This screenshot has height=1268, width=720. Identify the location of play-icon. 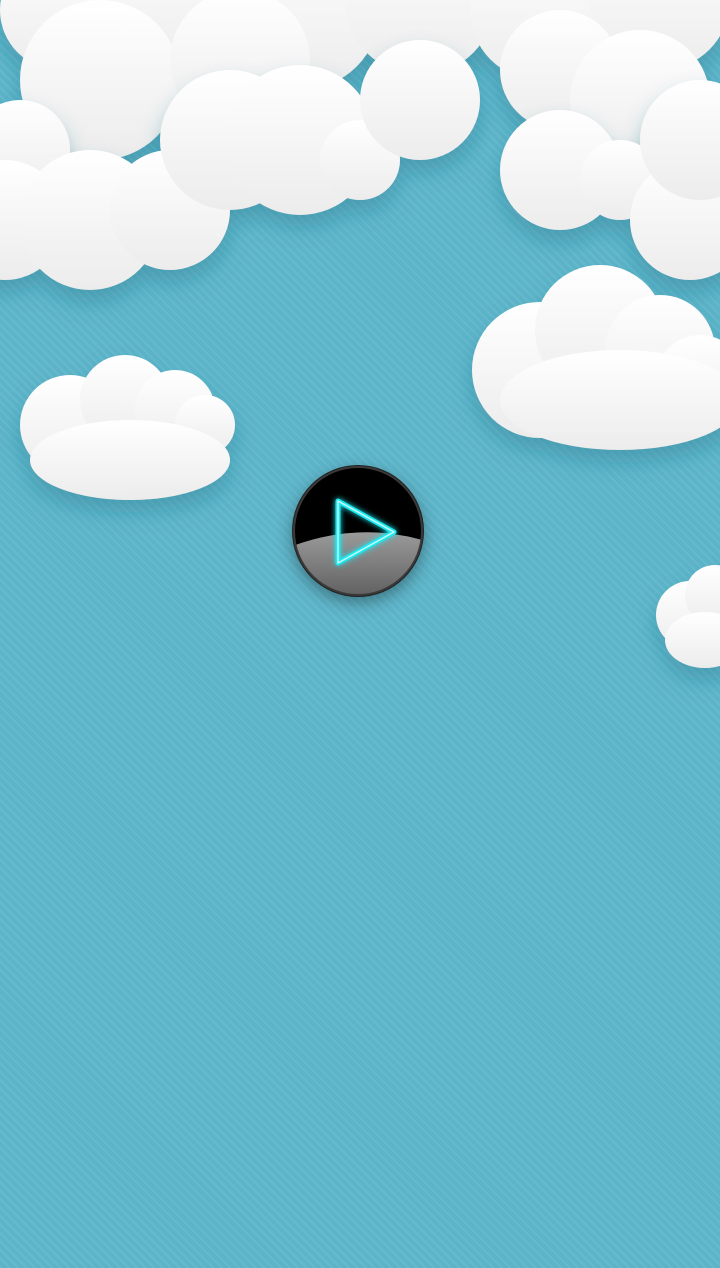
(358, 531).